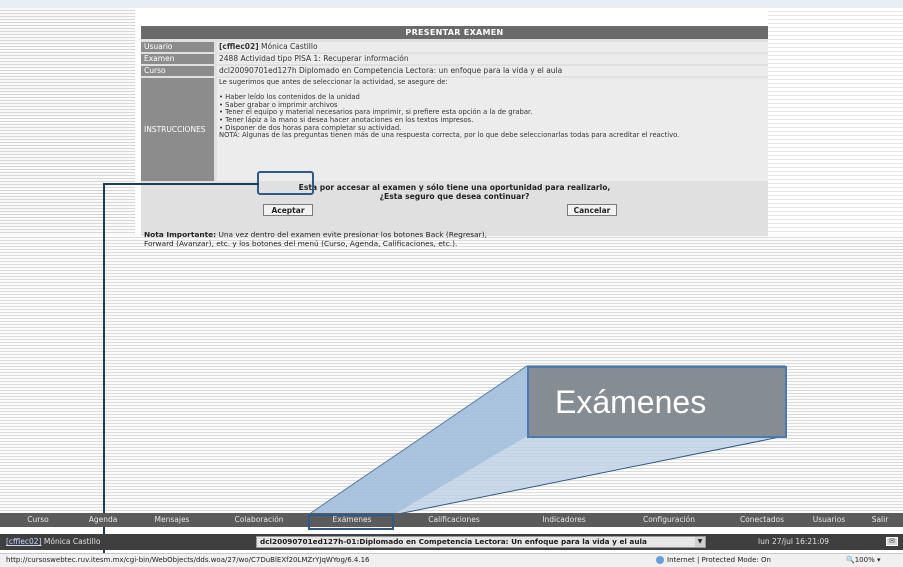 The height and width of the screenshot is (567, 903). I want to click on menu-colaboracion: Colaboración, so click(259, 520).